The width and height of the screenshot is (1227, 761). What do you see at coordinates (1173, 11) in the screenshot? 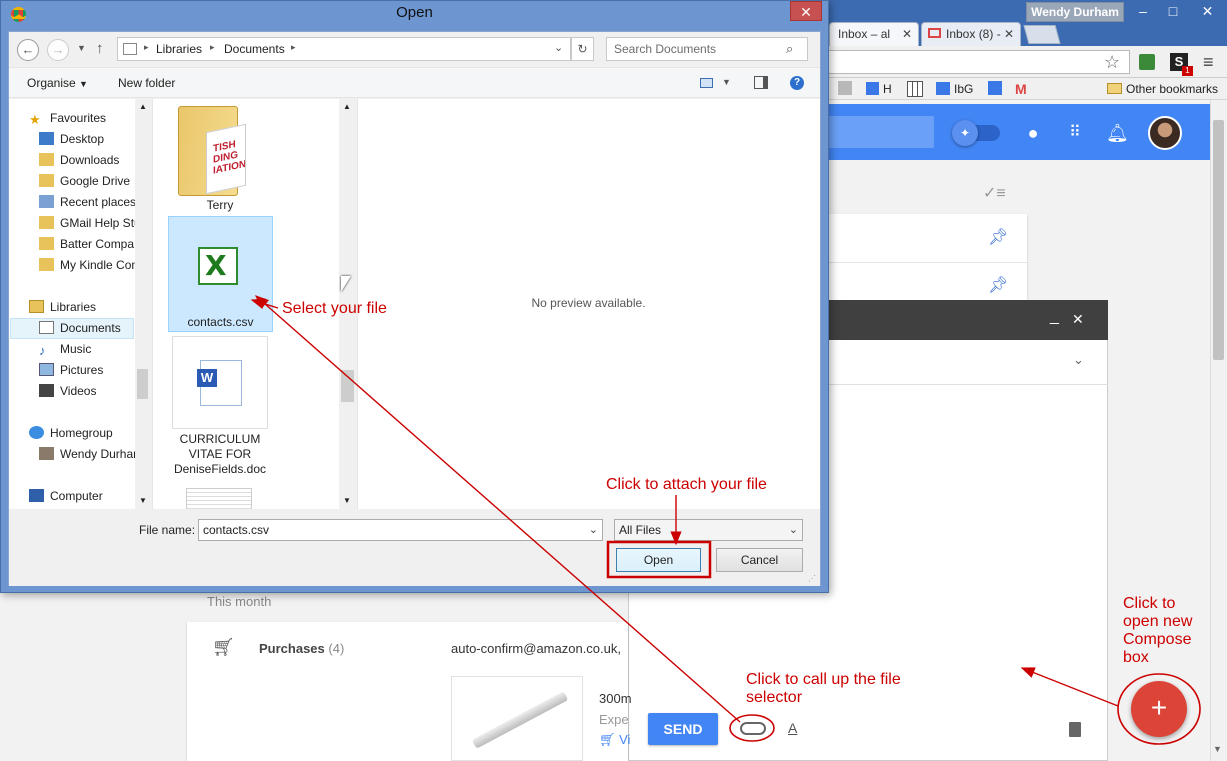
I see `maximize-icon: □` at bounding box center [1173, 11].